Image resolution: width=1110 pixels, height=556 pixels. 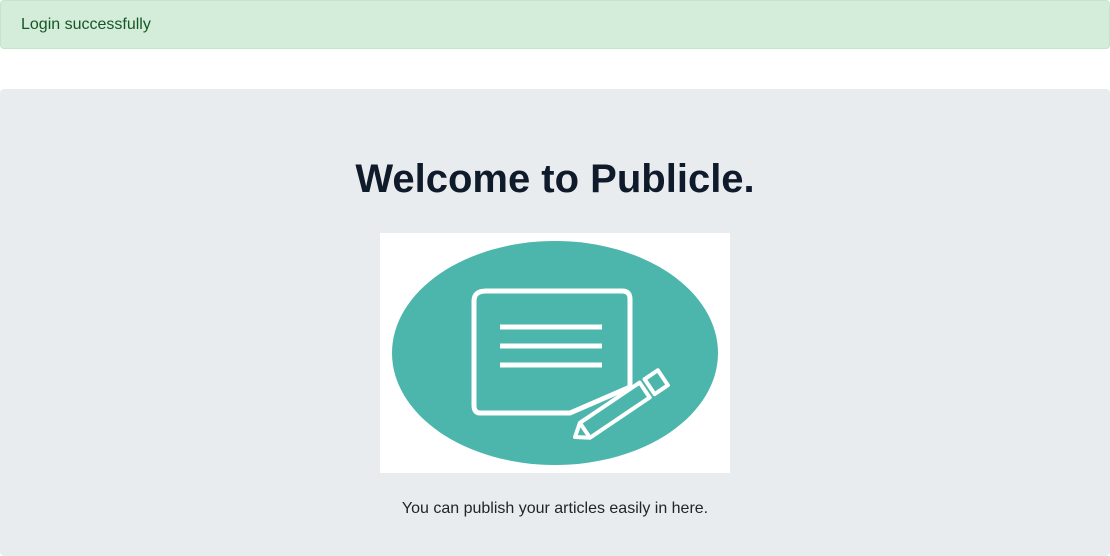 I want to click on document-edit-icon, so click(x=555, y=353).